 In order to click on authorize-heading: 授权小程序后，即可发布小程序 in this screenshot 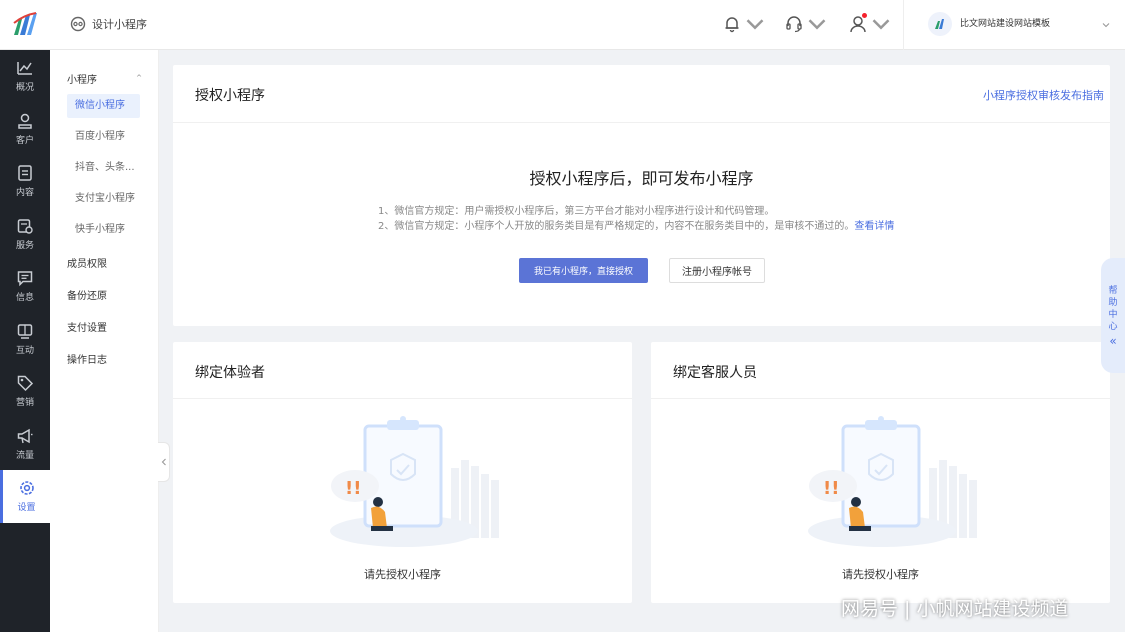, I will do `click(641, 178)`.